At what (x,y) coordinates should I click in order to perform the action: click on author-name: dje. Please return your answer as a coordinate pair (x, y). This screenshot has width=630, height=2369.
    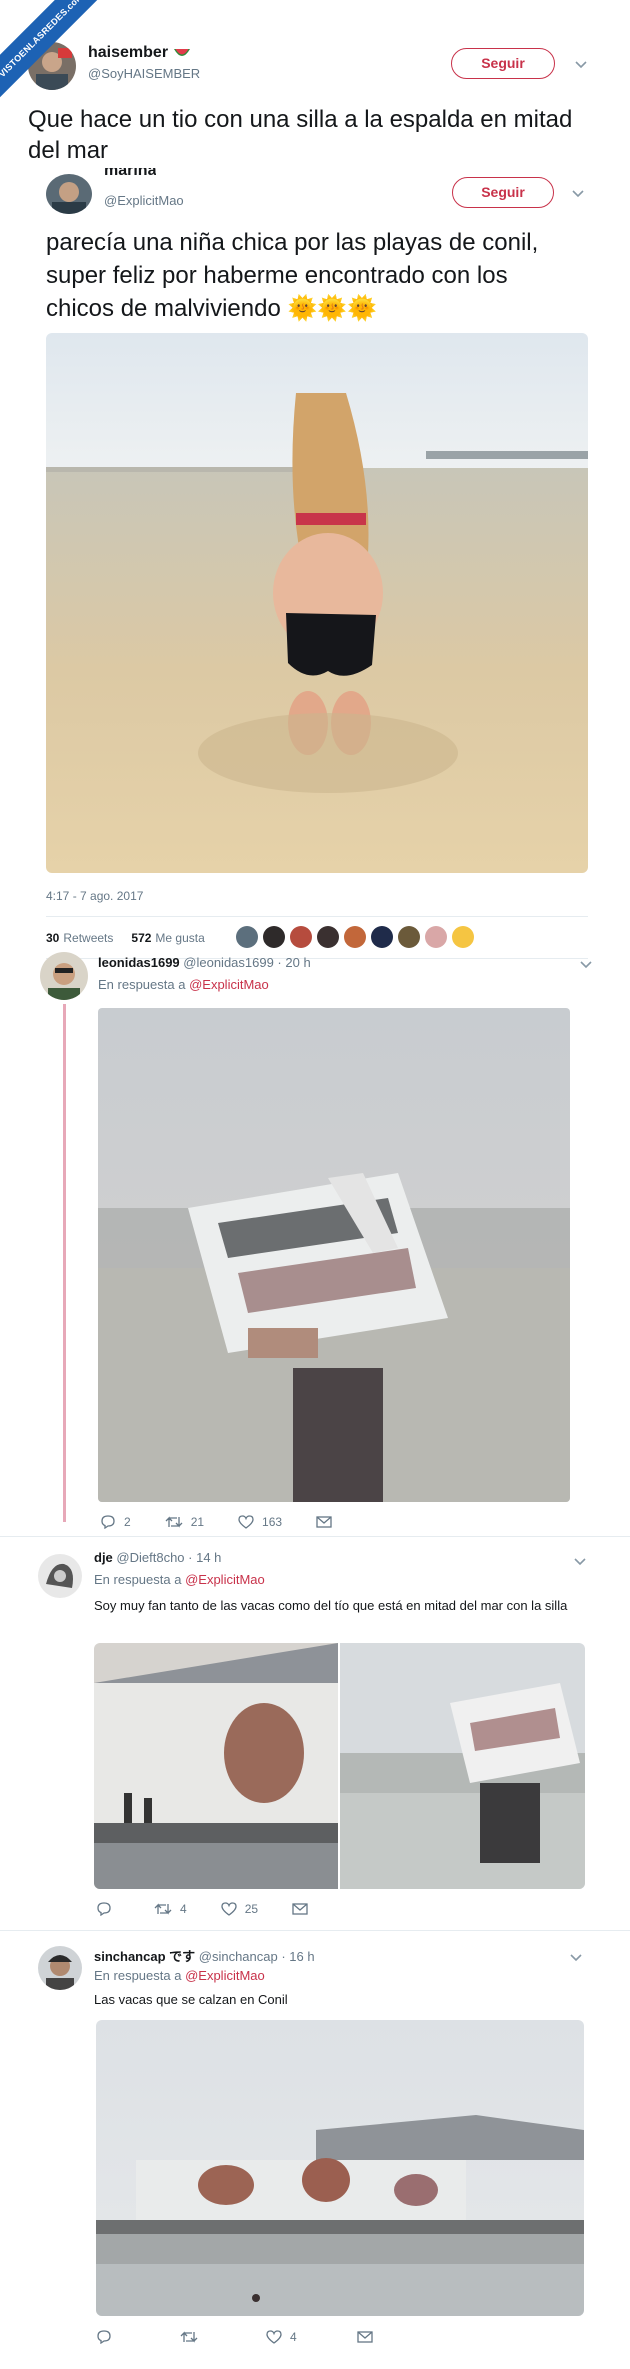
    Looking at the image, I should click on (103, 1557).